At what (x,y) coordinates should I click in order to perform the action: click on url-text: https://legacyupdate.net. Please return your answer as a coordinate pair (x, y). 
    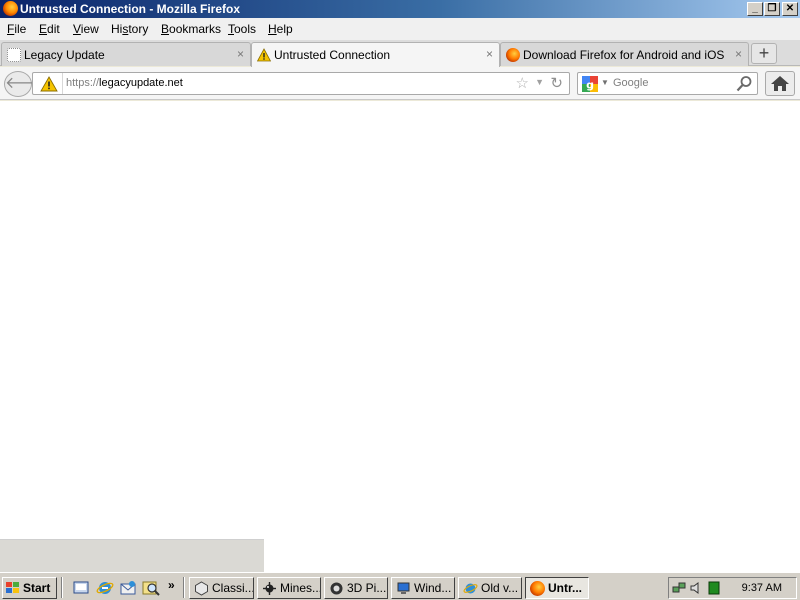
    Looking at the image, I should click on (124, 83).